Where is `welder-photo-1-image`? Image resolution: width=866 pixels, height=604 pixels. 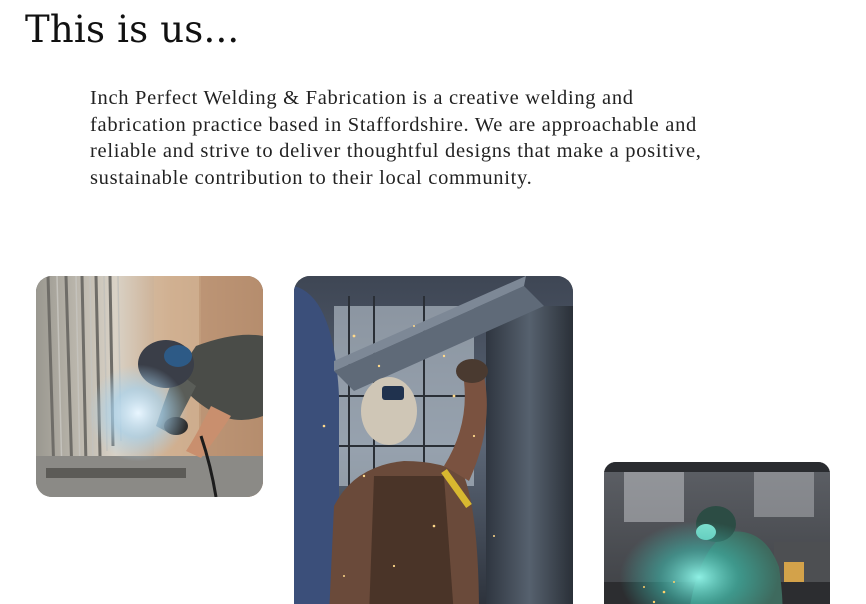 welder-photo-1-image is located at coordinates (149, 386).